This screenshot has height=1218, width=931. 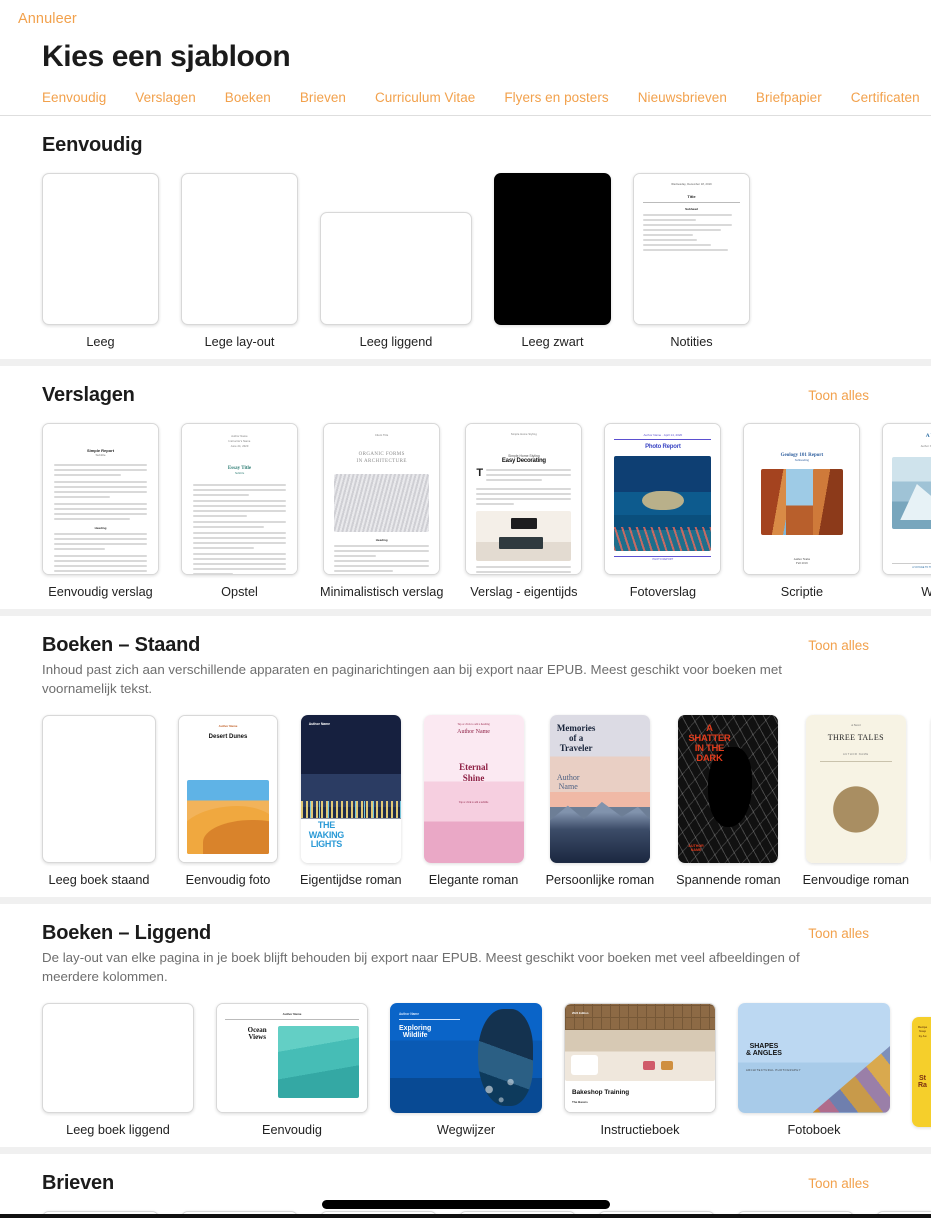 I want to click on template-card-lege-lay-out: Lege lay-out, so click(x=239, y=261).